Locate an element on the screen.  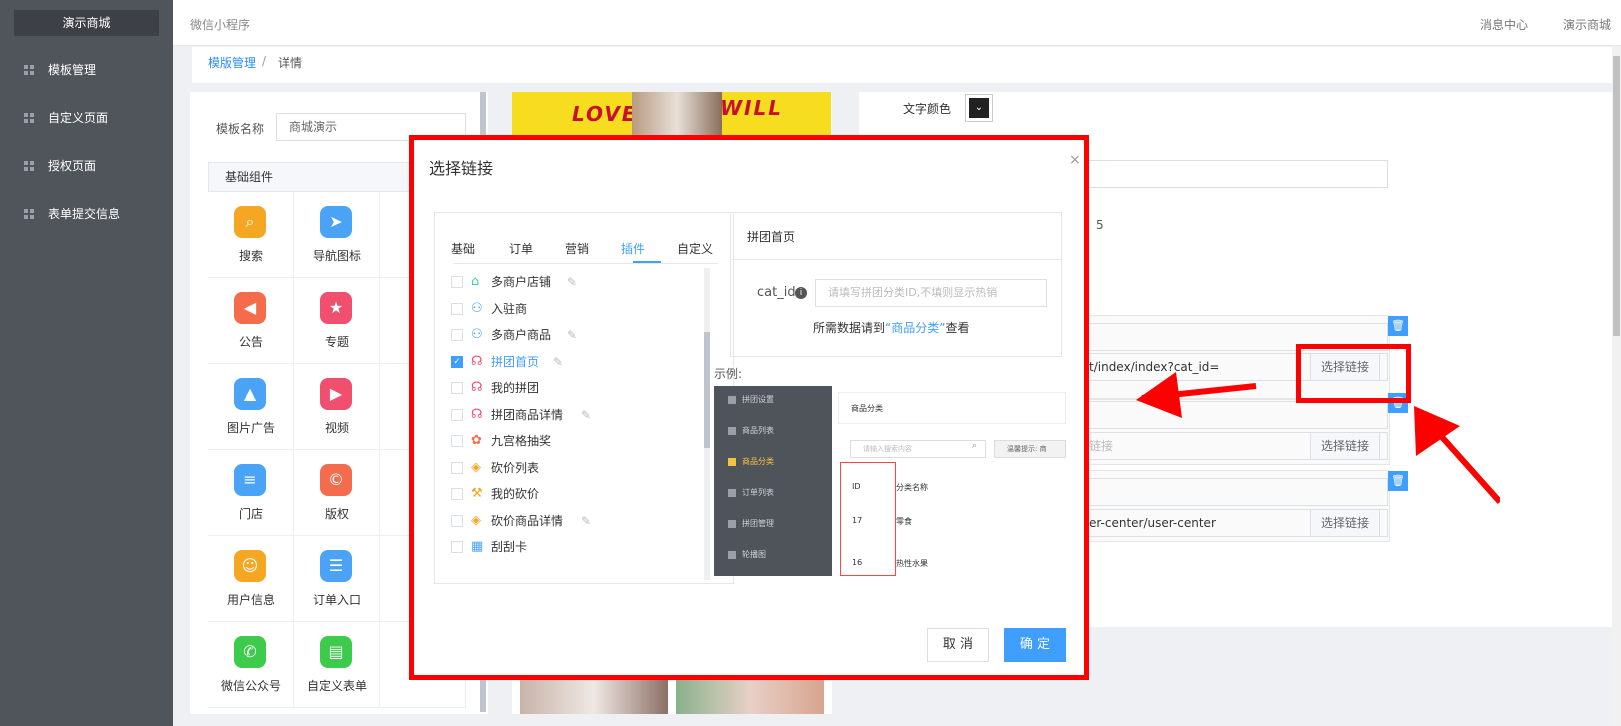
sidebar-item-label: 自定义页面 is located at coordinates (78, 118).